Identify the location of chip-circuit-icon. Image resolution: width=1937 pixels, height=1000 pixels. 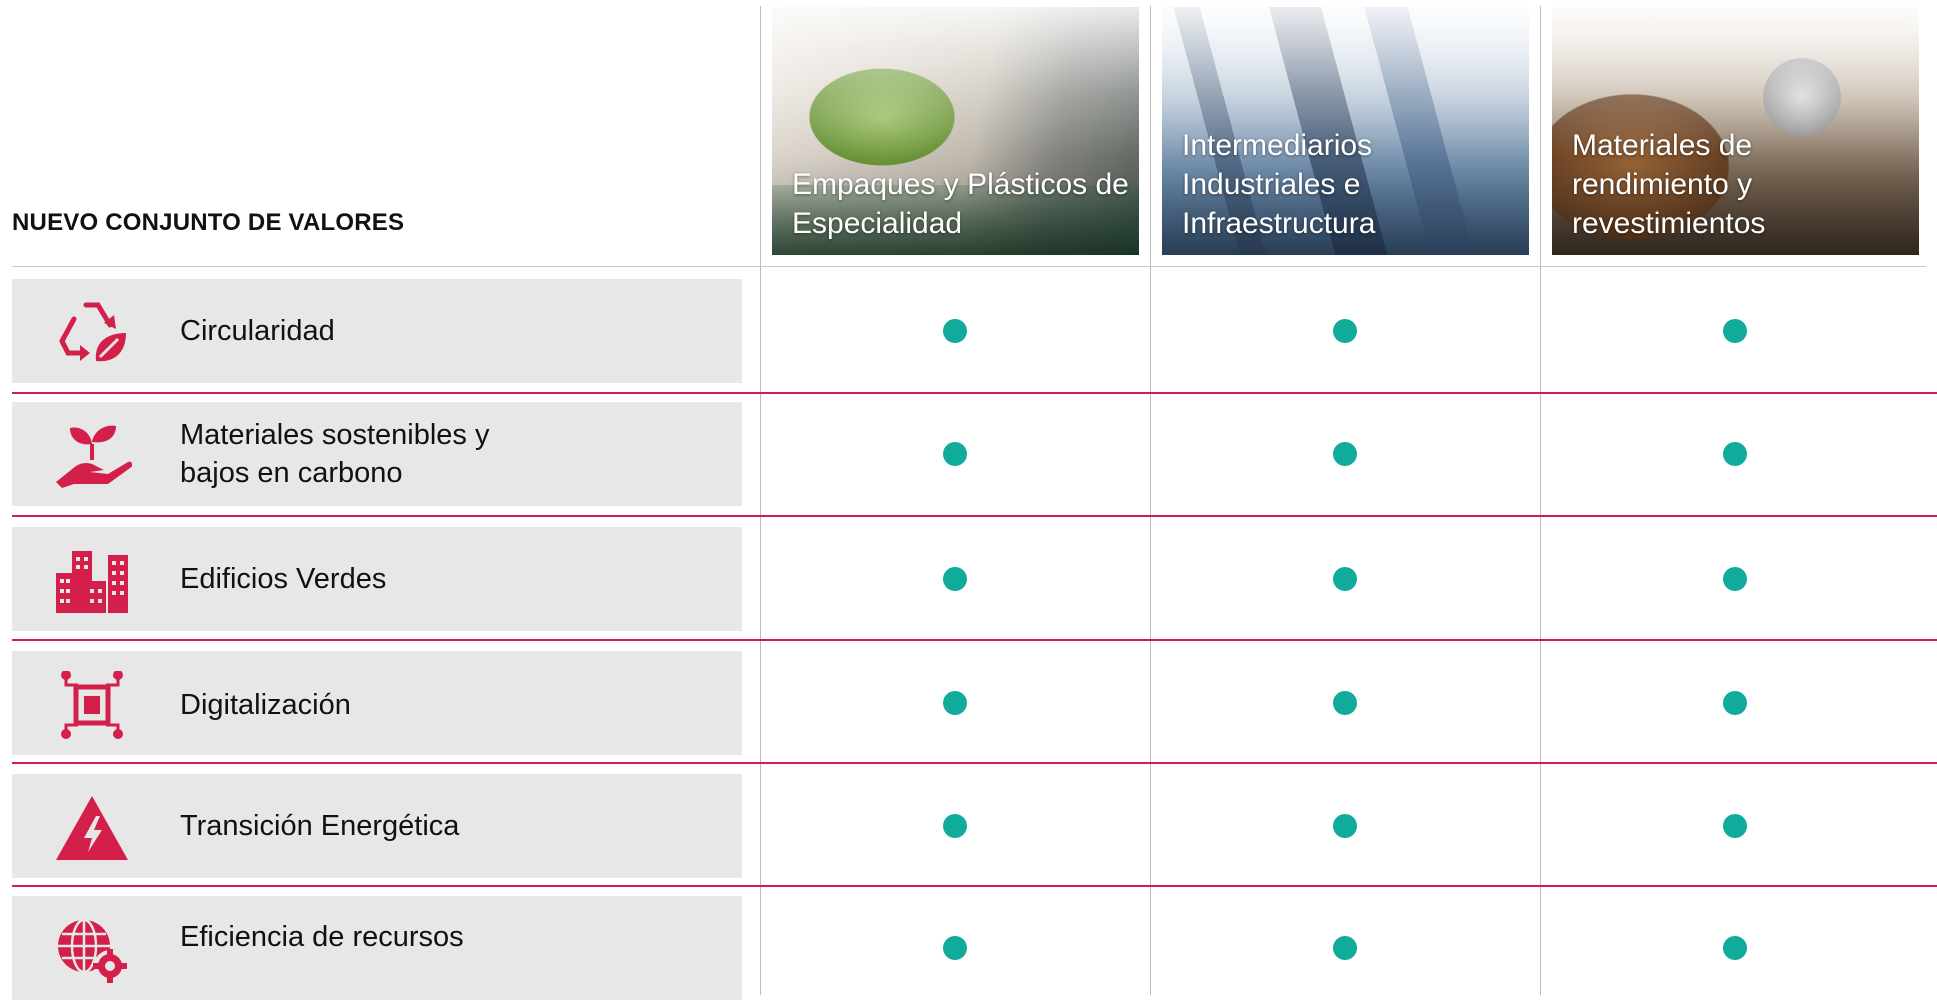
(92, 704).